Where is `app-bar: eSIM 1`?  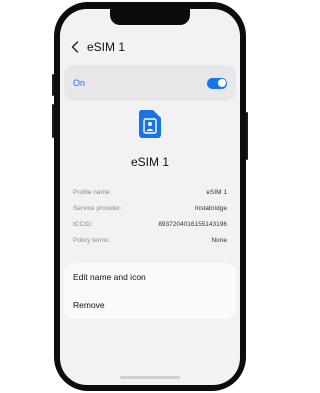
app-bar: eSIM 1 is located at coordinates (150, 47).